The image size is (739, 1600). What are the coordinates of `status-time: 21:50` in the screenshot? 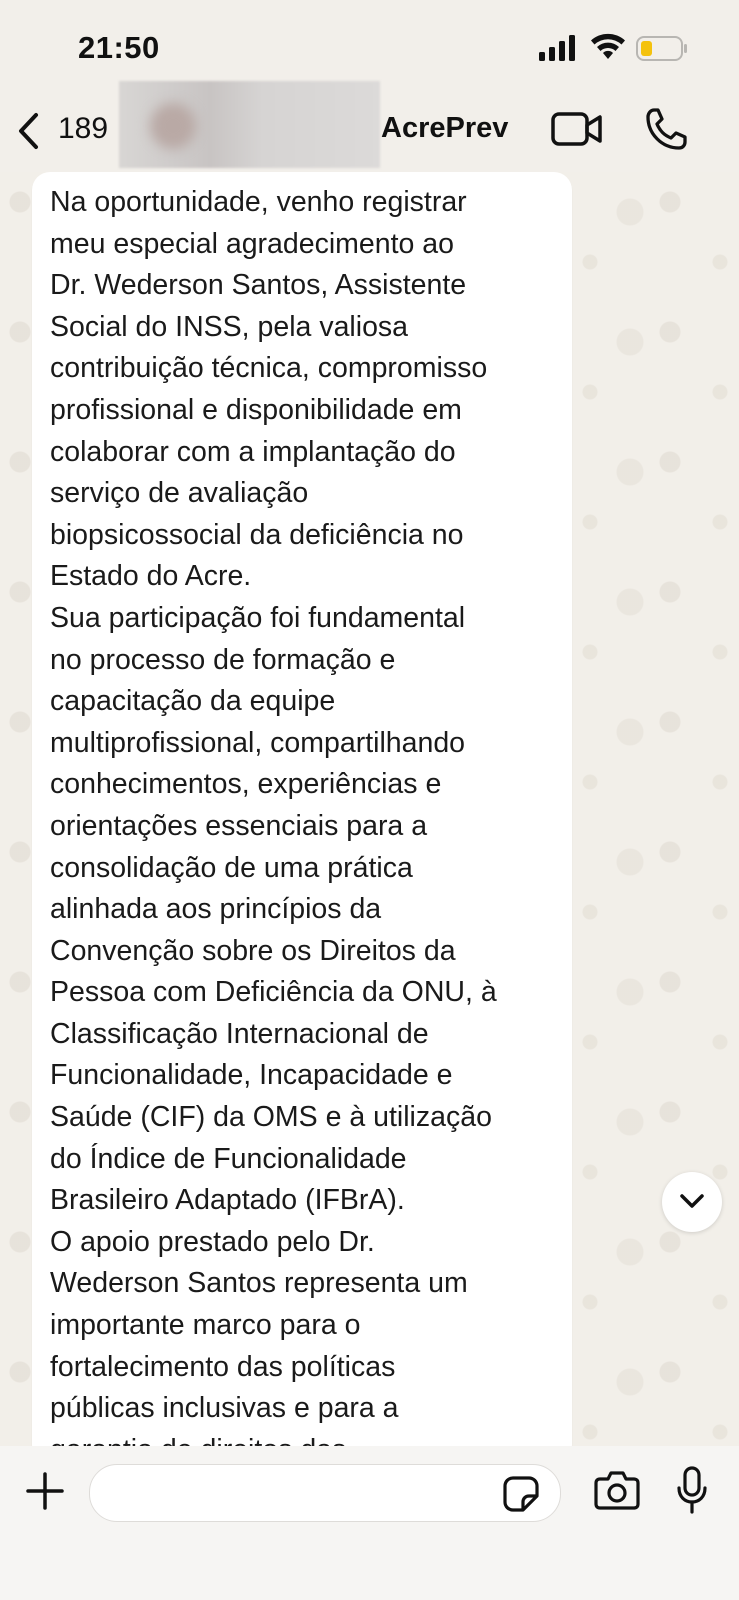 It's located at (119, 47).